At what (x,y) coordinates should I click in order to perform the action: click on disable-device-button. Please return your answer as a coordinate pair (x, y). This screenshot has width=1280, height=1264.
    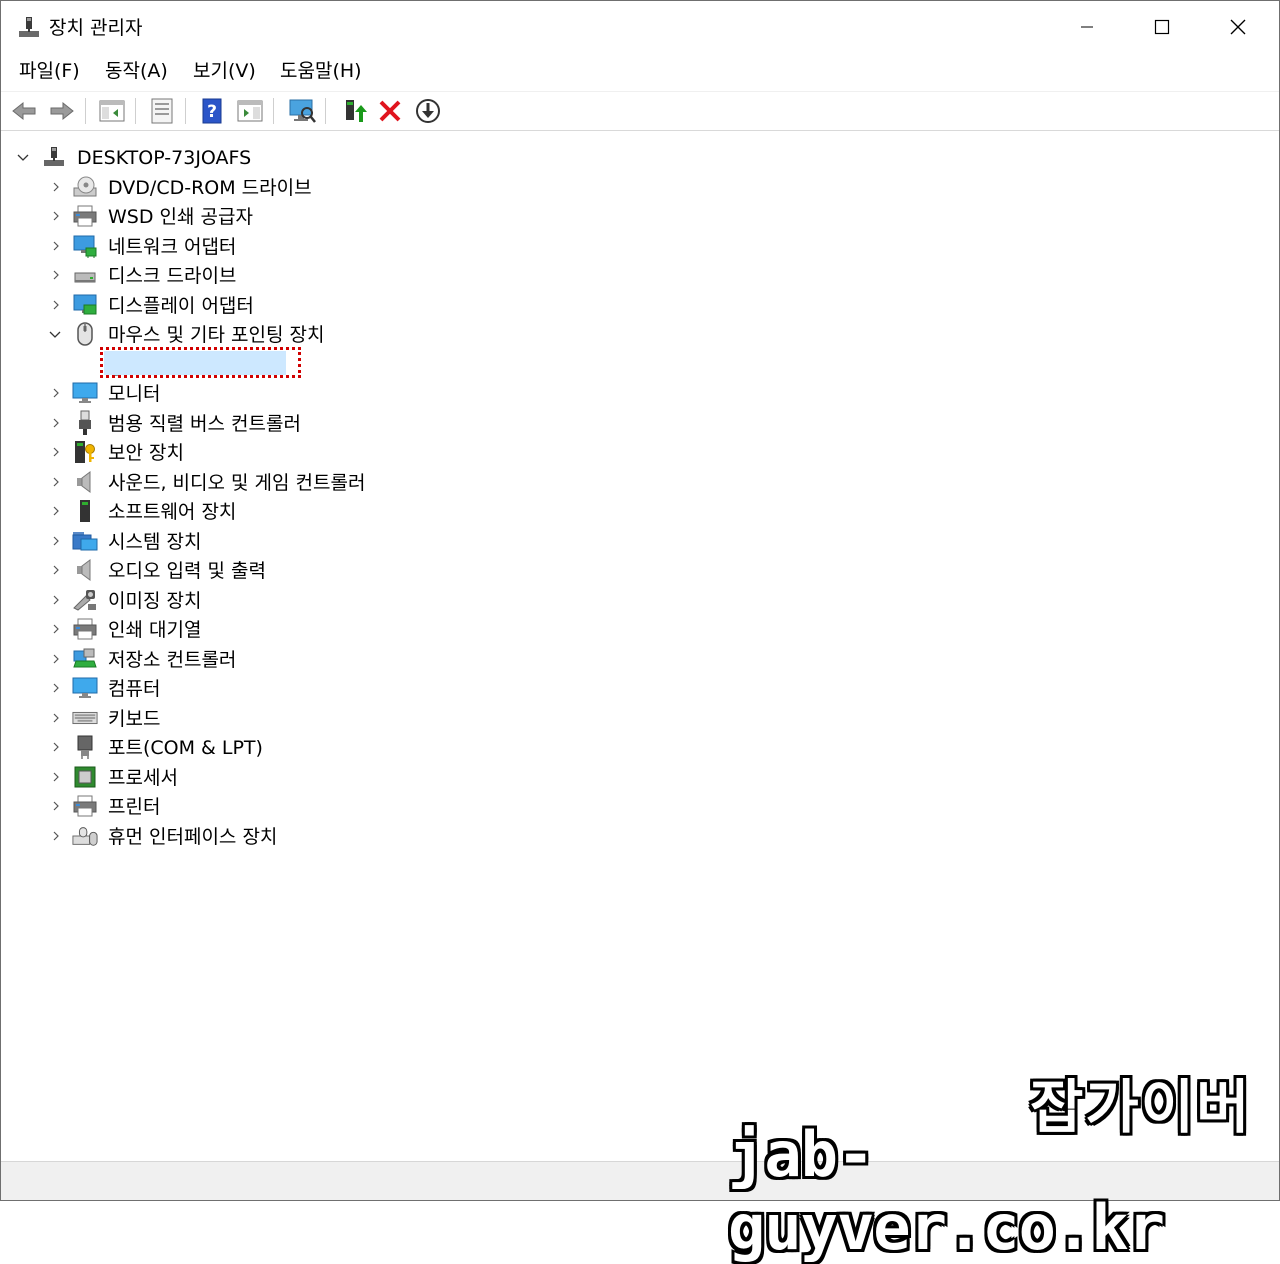
    Looking at the image, I should click on (428, 111).